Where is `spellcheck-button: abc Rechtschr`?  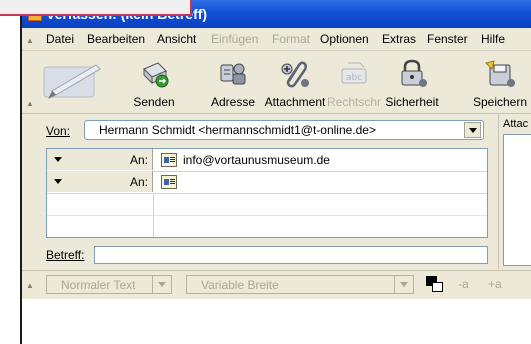 spellcheck-button: abc Rechtschr is located at coordinates (354, 84).